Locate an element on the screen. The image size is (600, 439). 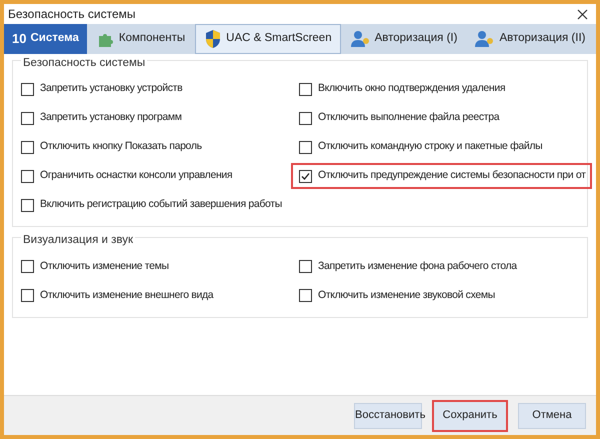
checkbox-option: Отключить изменение внешнего вида is located at coordinates (121, 295).